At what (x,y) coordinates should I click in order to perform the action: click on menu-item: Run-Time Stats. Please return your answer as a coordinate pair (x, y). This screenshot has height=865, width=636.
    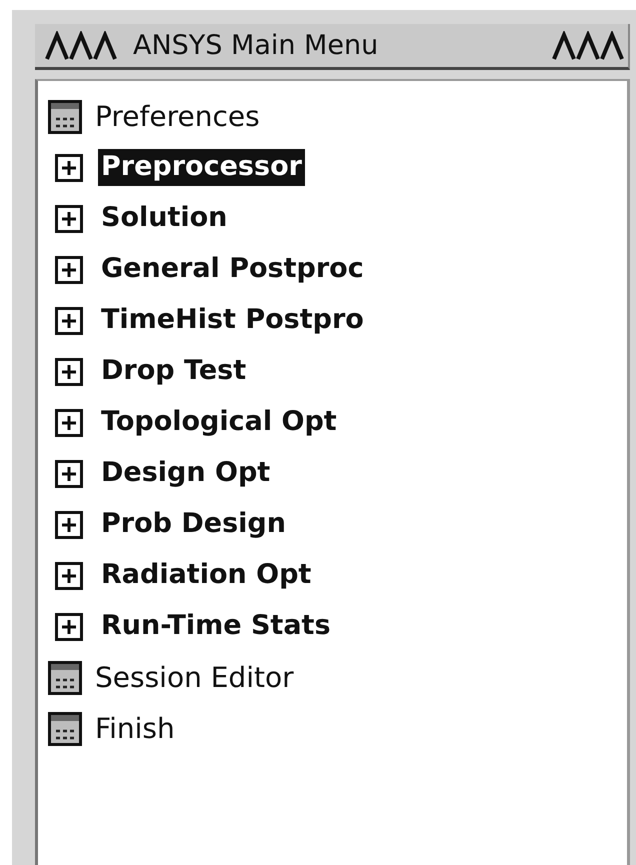
    Looking at the image, I should click on (216, 626).